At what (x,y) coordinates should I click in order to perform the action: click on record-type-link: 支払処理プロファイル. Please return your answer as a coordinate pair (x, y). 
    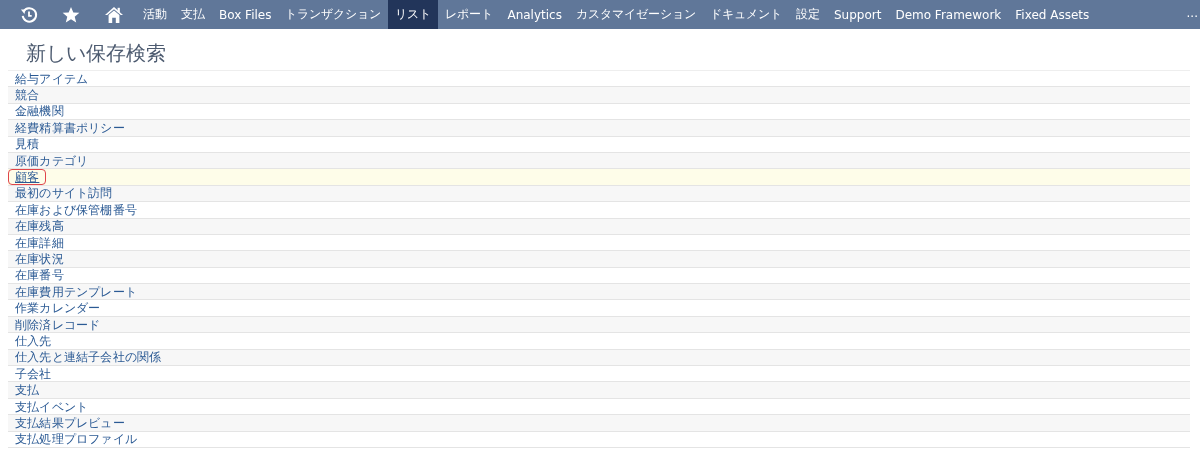
    Looking at the image, I should click on (76, 439).